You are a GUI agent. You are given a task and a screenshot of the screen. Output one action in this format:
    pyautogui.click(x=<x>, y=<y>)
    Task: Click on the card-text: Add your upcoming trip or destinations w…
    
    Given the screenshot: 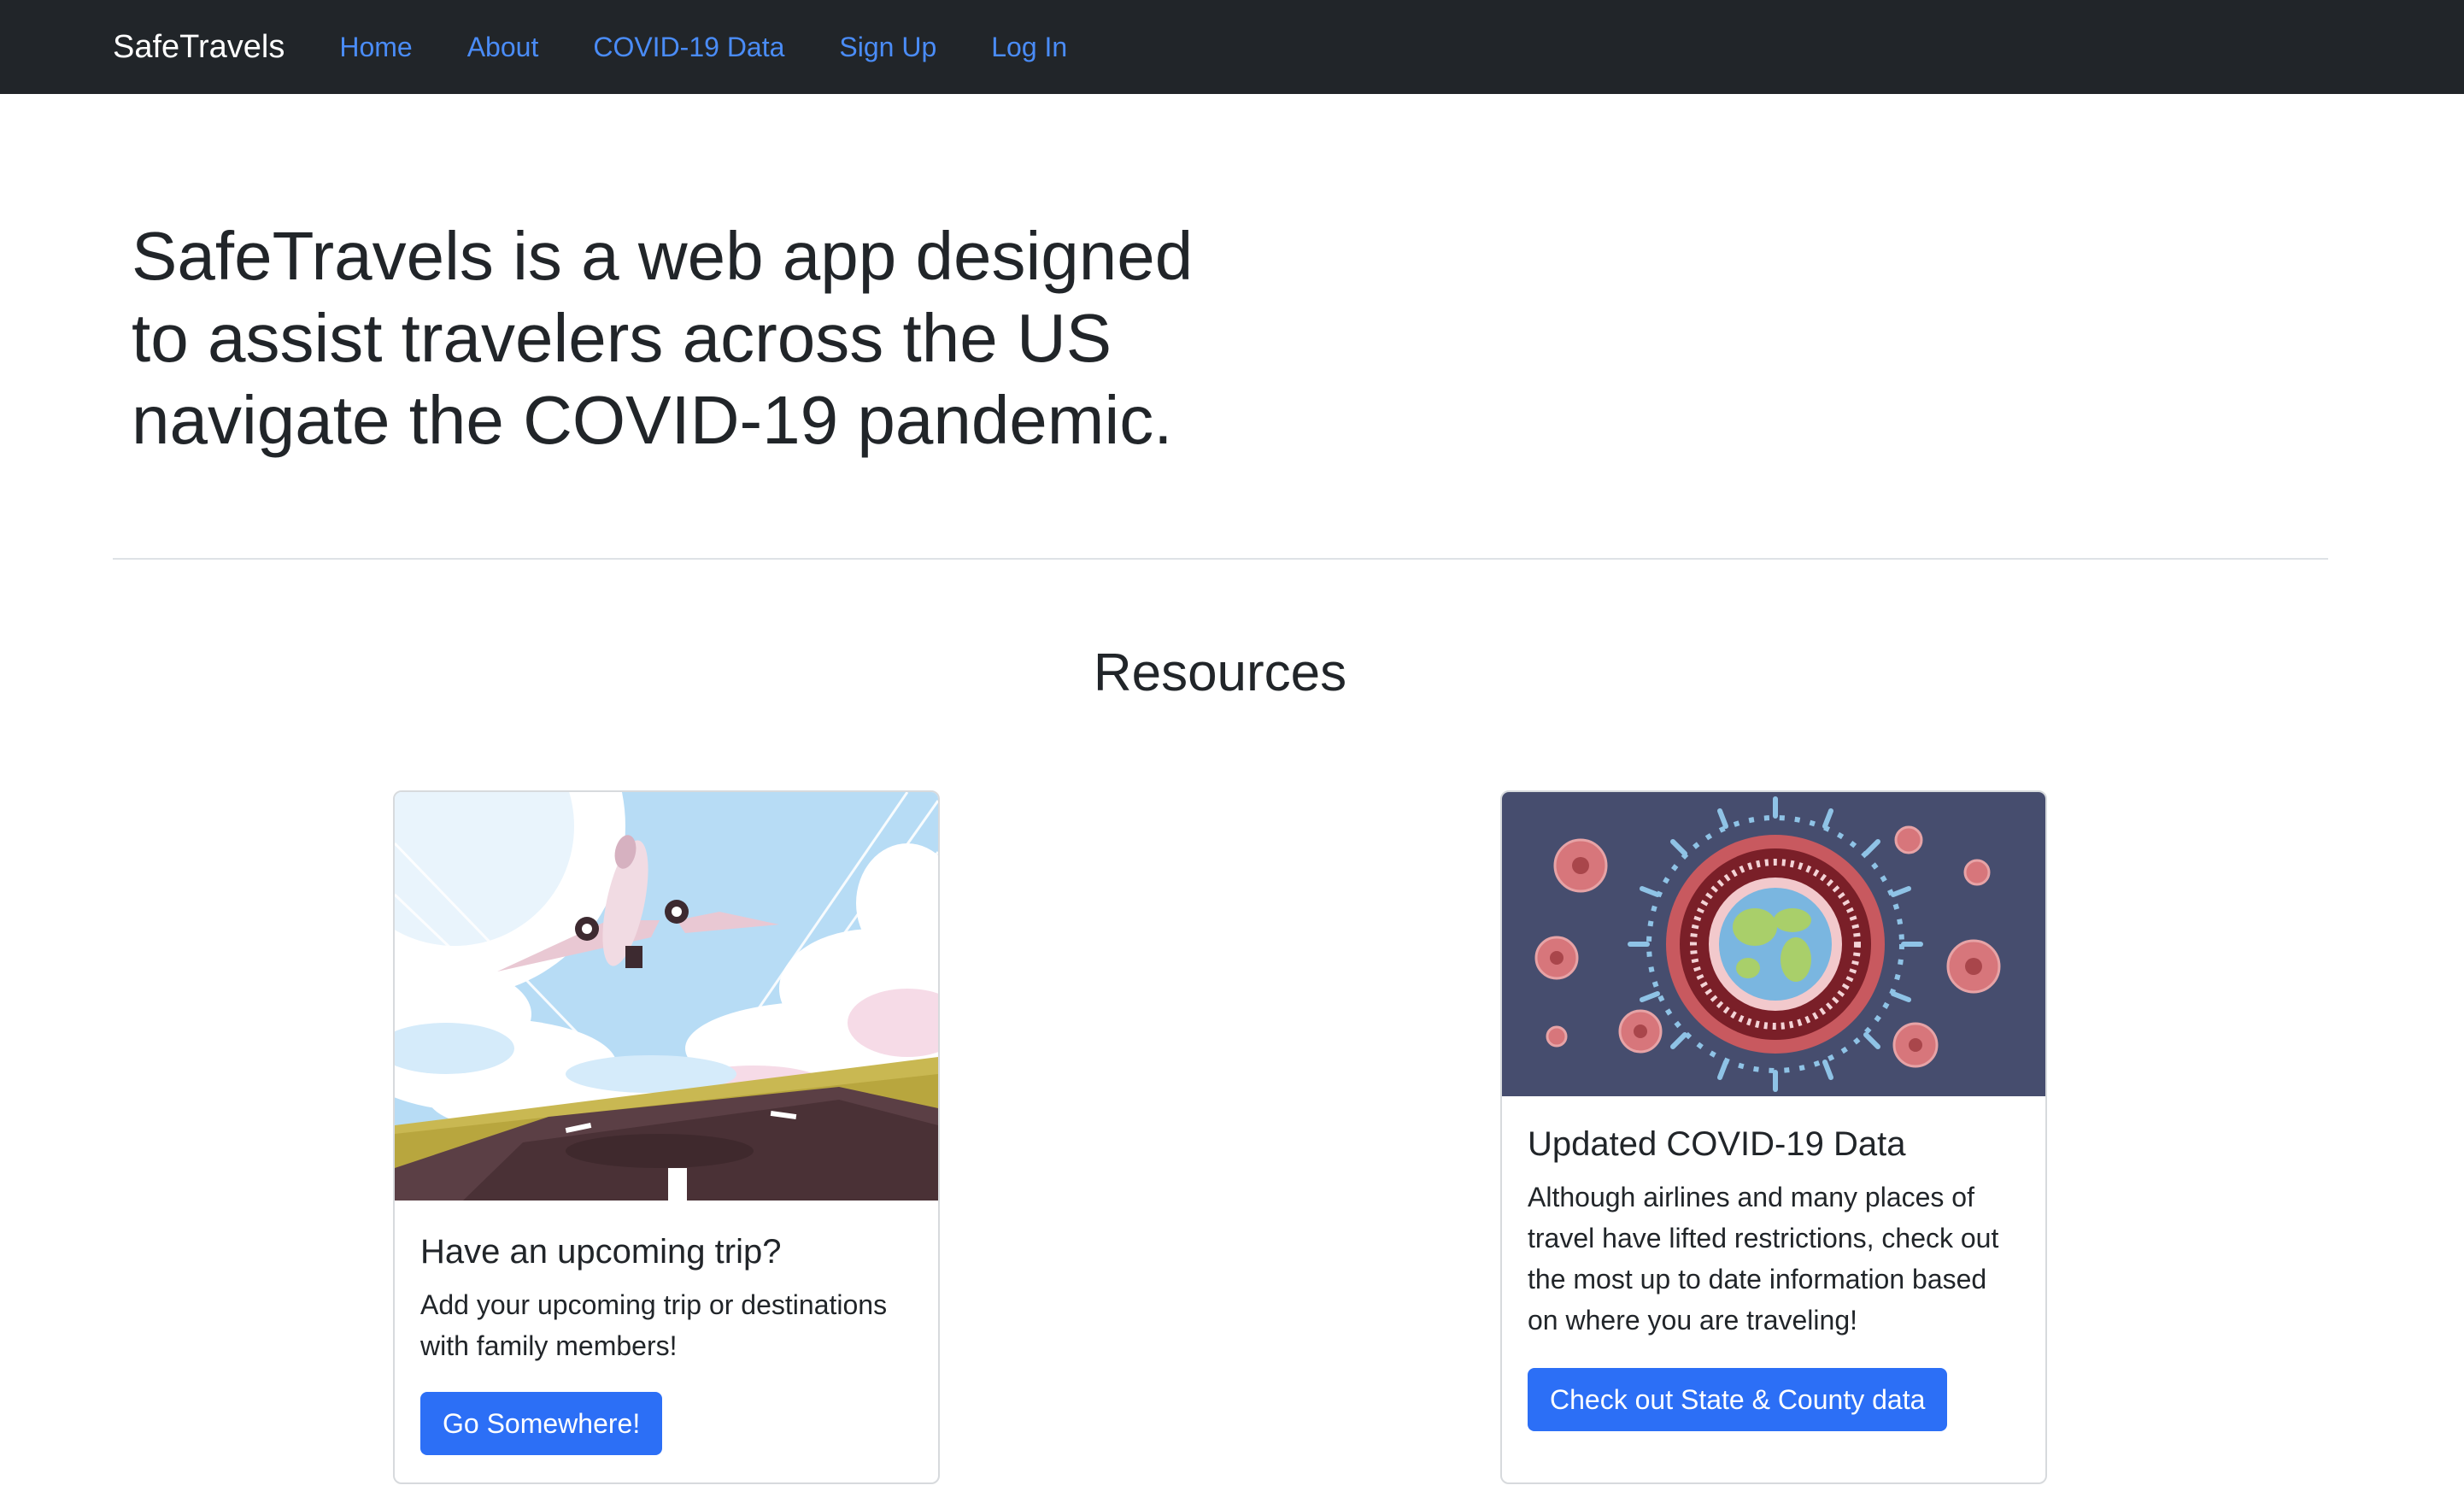 What is the action you would take?
    pyautogui.click(x=654, y=1325)
    